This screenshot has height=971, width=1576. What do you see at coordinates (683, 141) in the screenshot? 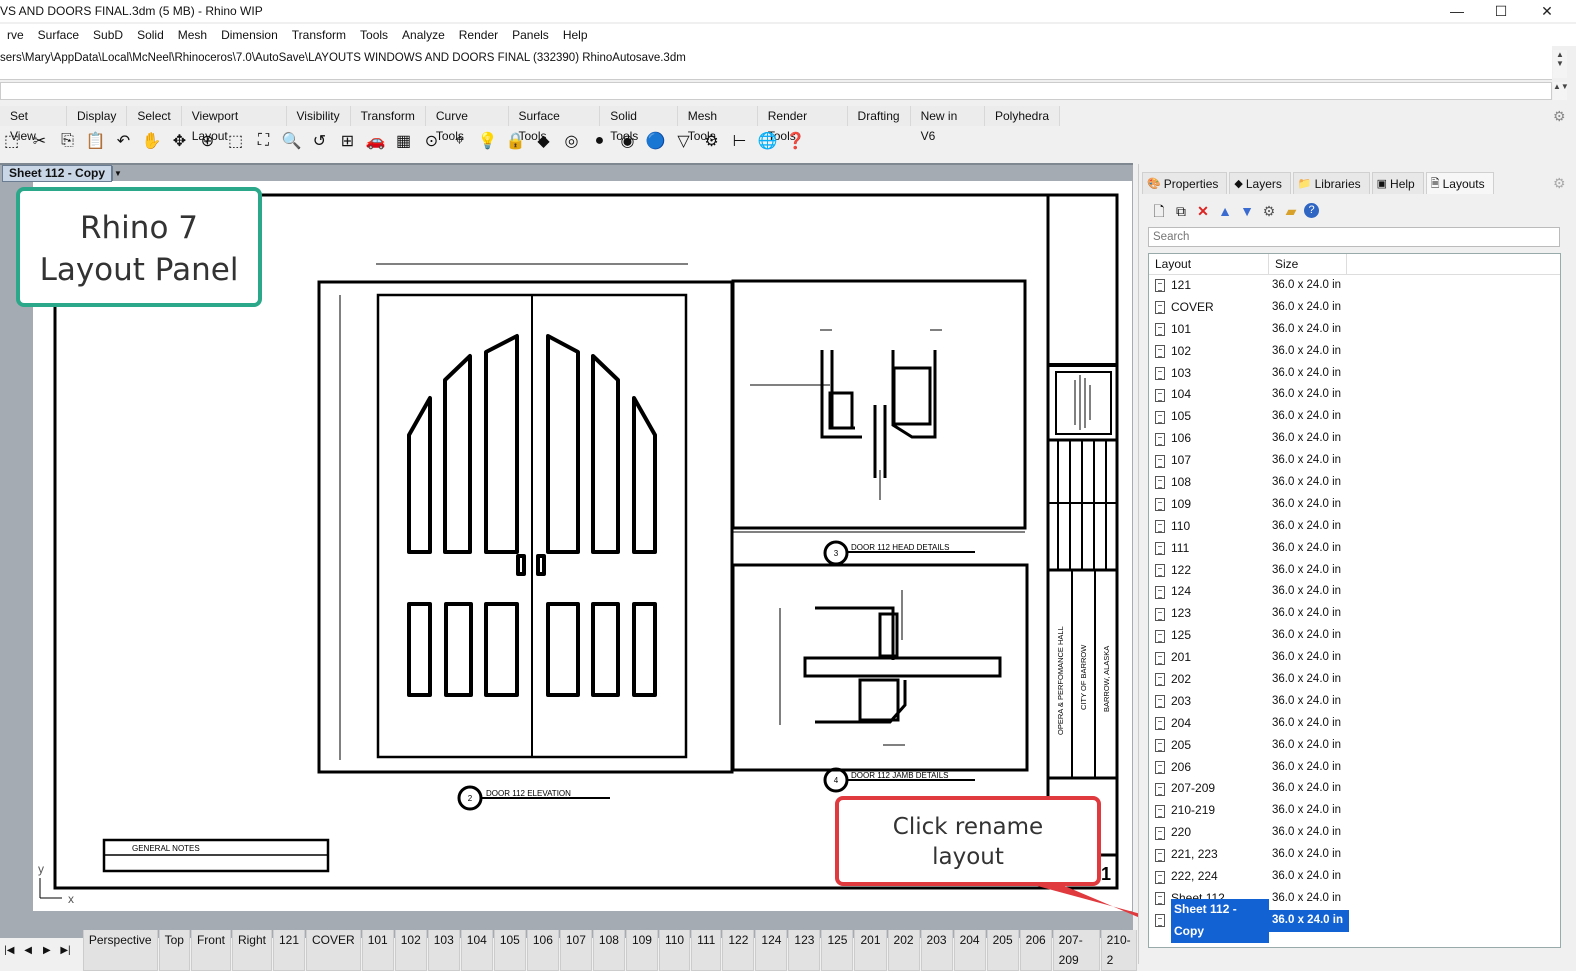
I see `filter-icon: ▽` at bounding box center [683, 141].